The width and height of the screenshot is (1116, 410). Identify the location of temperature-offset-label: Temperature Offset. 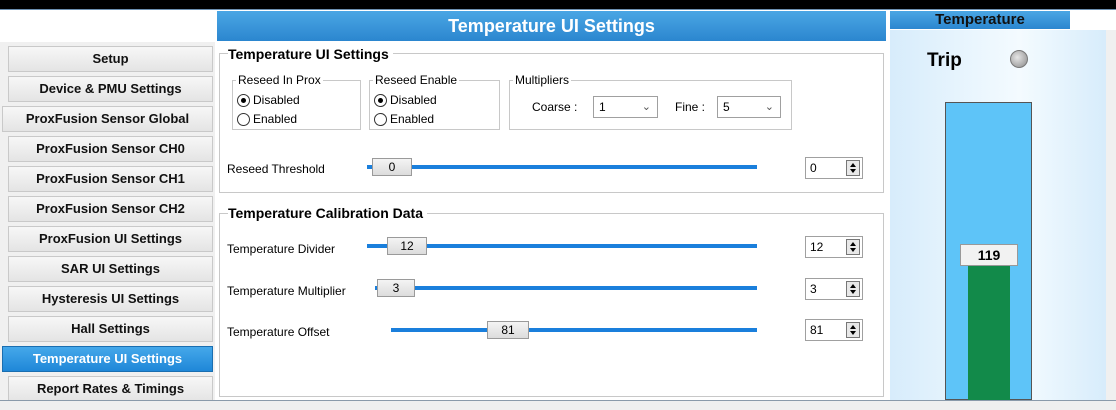
(278, 332).